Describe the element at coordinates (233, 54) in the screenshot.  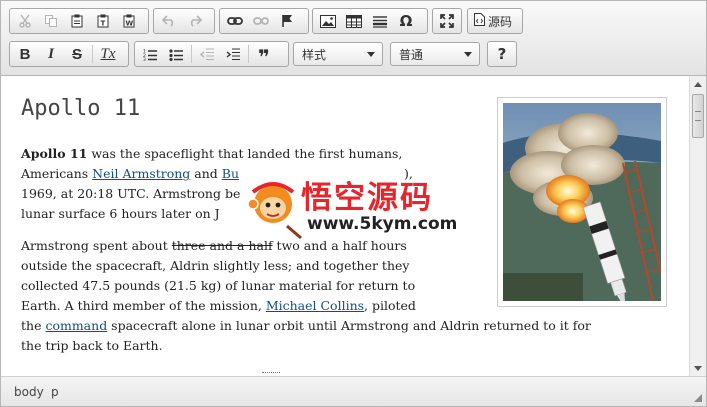
I see `indent-icon` at that location.